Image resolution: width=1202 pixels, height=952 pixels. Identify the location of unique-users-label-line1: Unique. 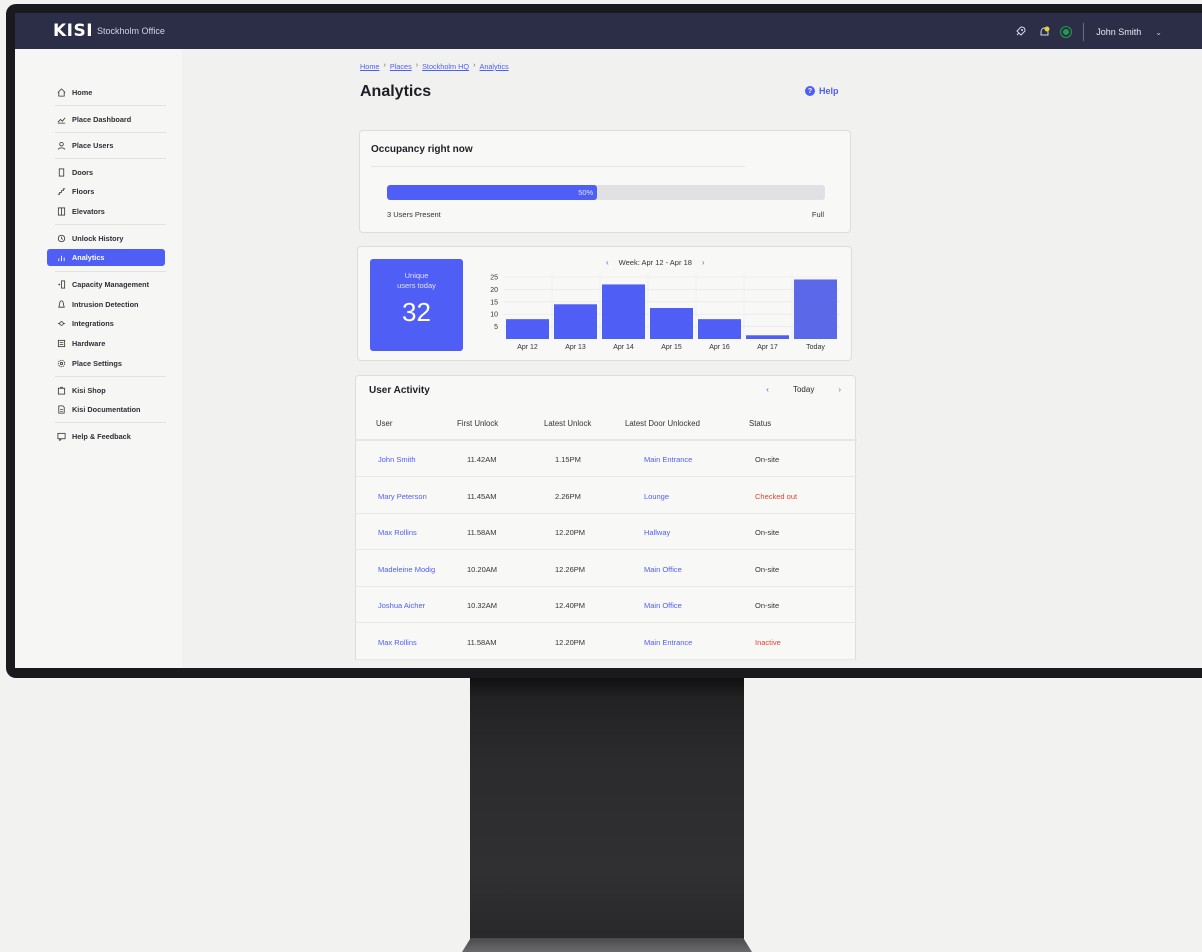
(416, 275).